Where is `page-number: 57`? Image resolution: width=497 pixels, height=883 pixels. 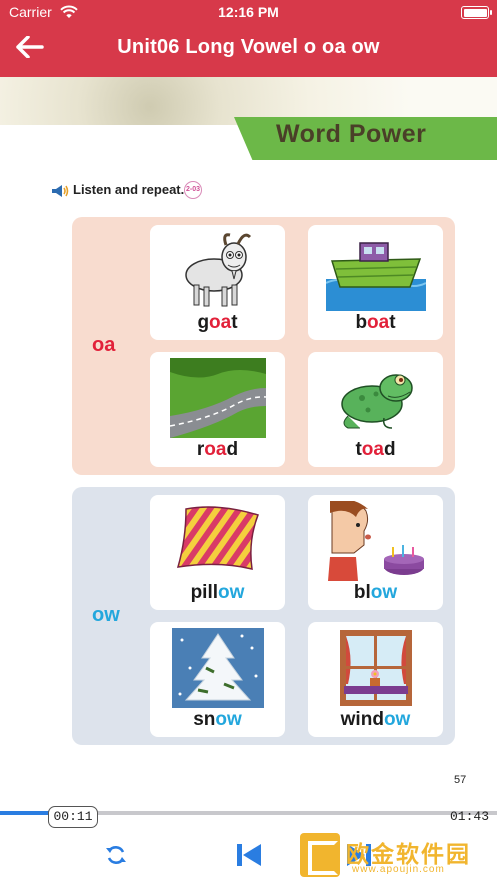 page-number: 57 is located at coordinates (460, 780).